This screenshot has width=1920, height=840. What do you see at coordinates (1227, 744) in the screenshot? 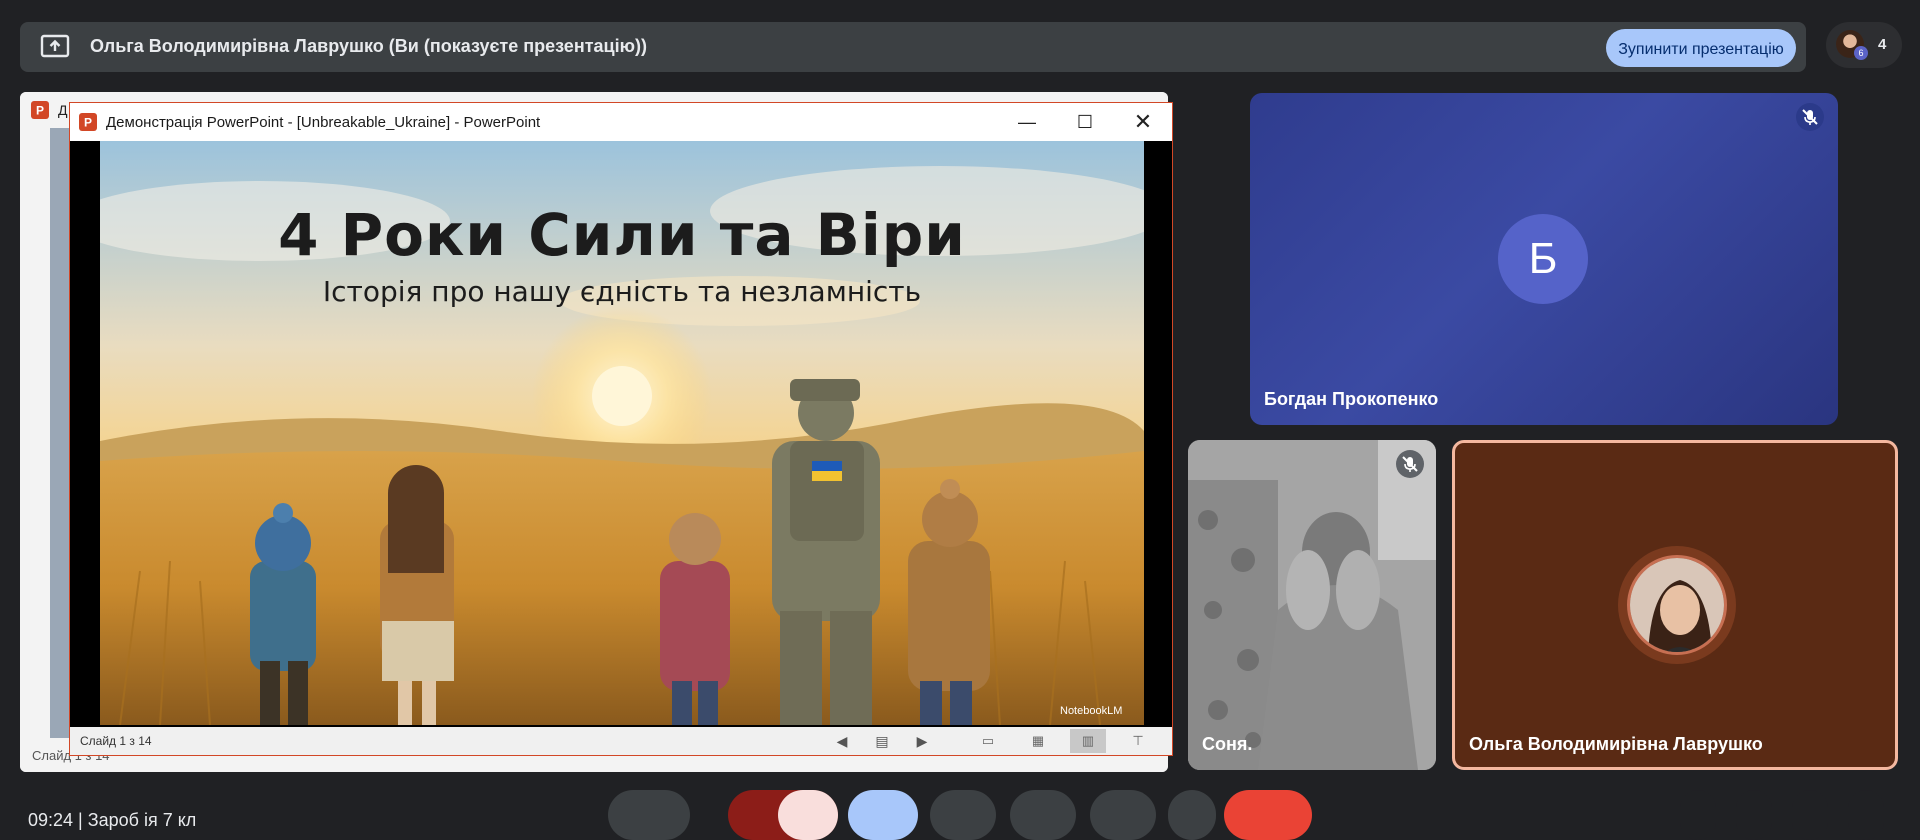
I see `participant-name: Соня.` at bounding box center [1227, 744].